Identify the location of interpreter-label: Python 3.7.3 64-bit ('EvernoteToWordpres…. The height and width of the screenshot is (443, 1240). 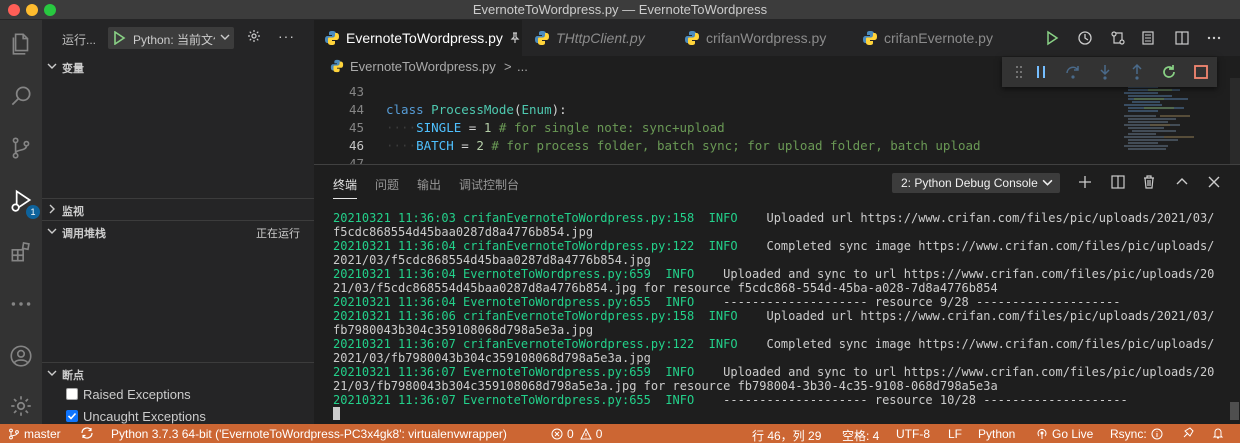
(309, 434).